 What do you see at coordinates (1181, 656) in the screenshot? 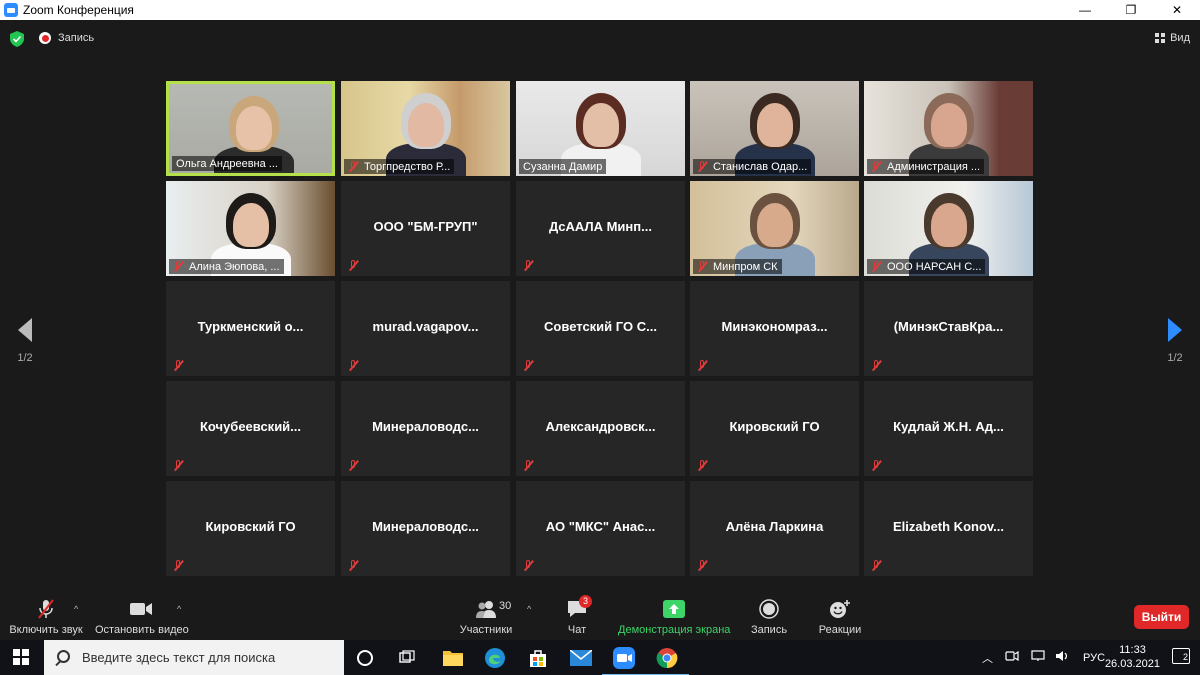
I see `notifications-icon: 2` at bounding box center [1181, 656].